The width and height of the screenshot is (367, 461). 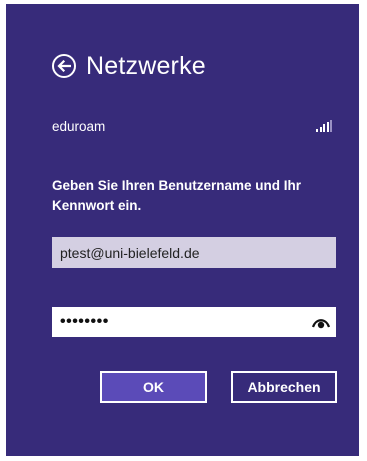 I want to click on cancel-button: Abbrechen, so click(x=284, y=387).